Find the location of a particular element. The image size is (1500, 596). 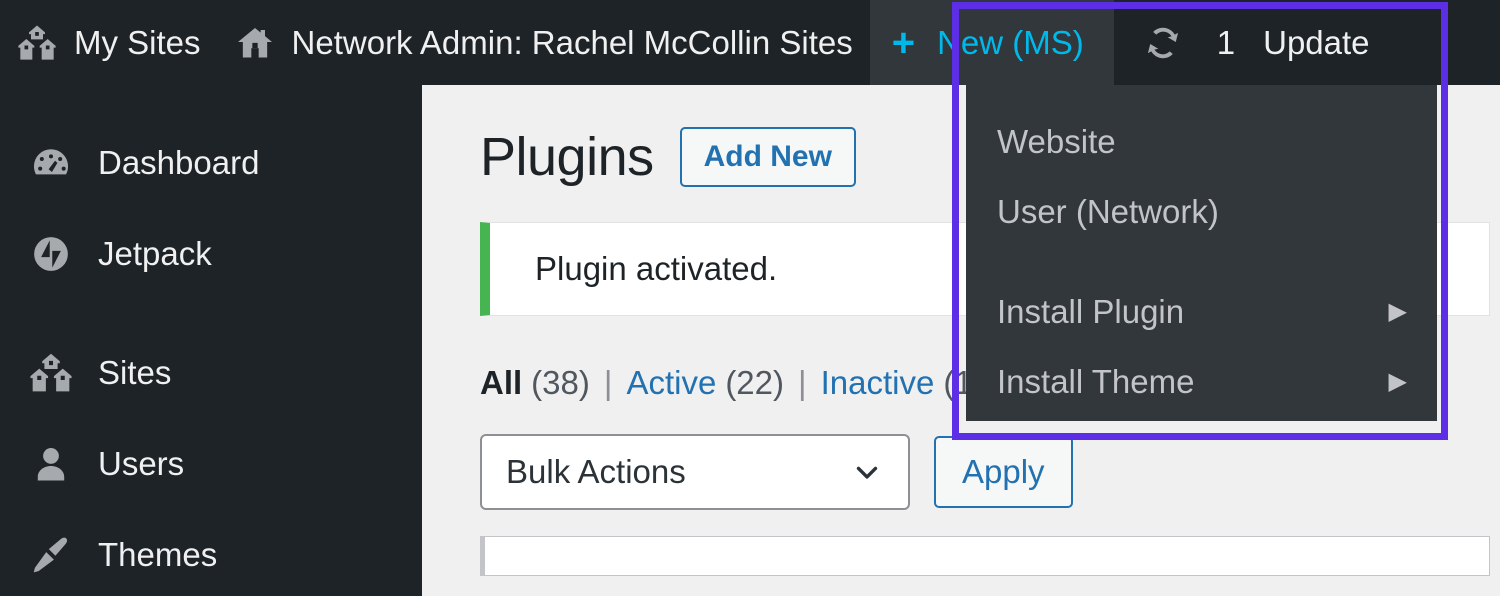

admin-bar-updates-count: 1 is located at coordinates (1226, 42).